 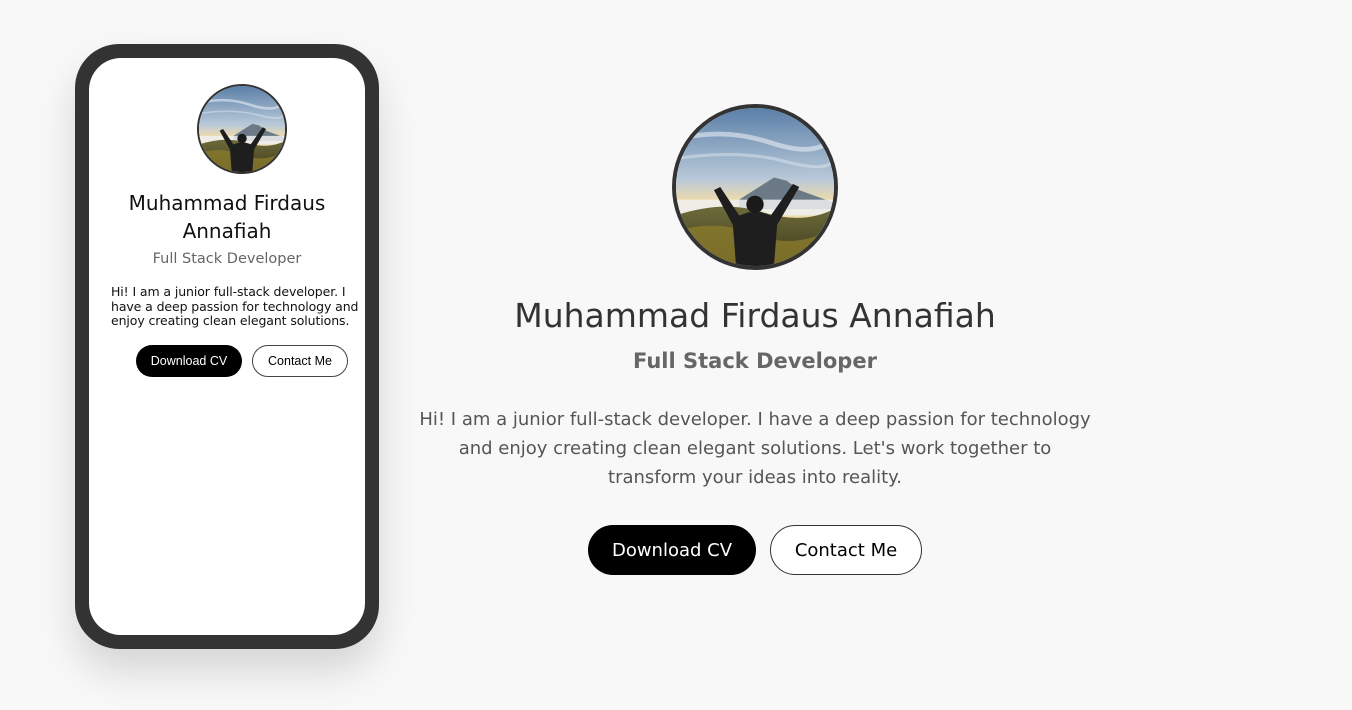 I want to click on desktop-avatar, so click(x=755, y=187).